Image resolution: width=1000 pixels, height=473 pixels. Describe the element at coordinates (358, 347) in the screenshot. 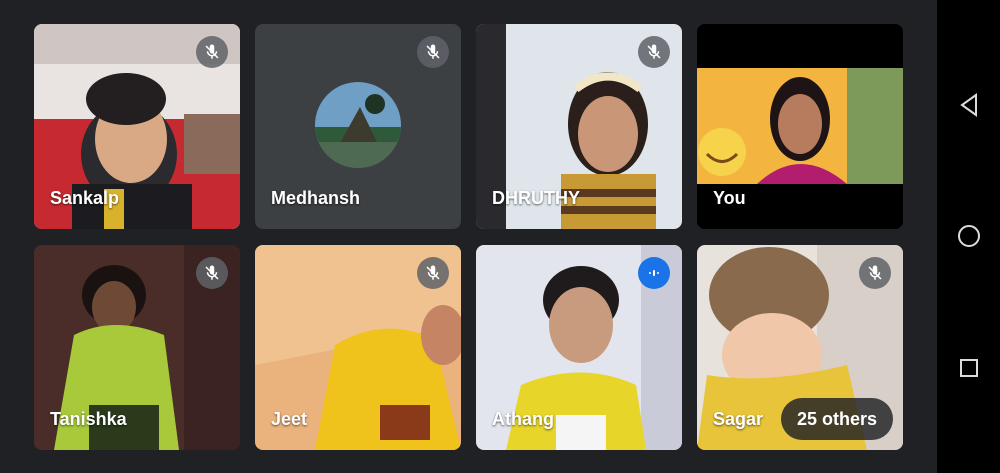

I see `participant-tile-jeet: Jeet` at that location.